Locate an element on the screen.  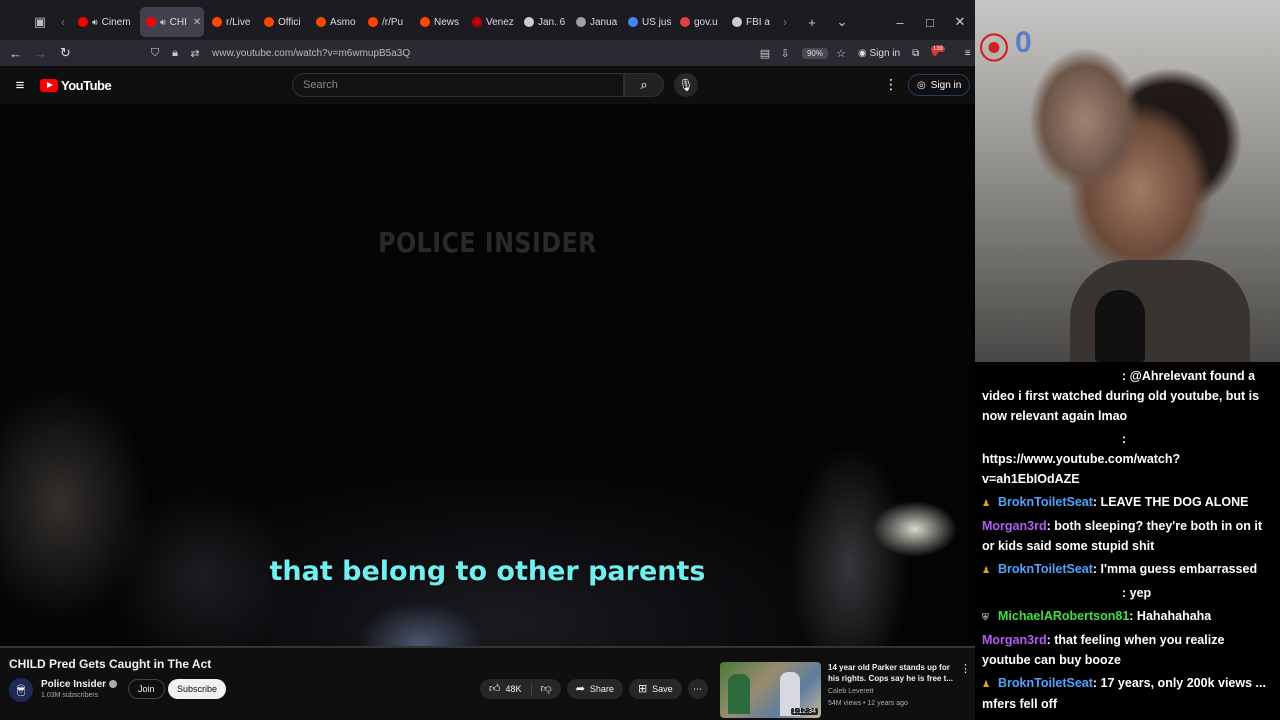
browser-tab: News is located at coordinates (439, 22).